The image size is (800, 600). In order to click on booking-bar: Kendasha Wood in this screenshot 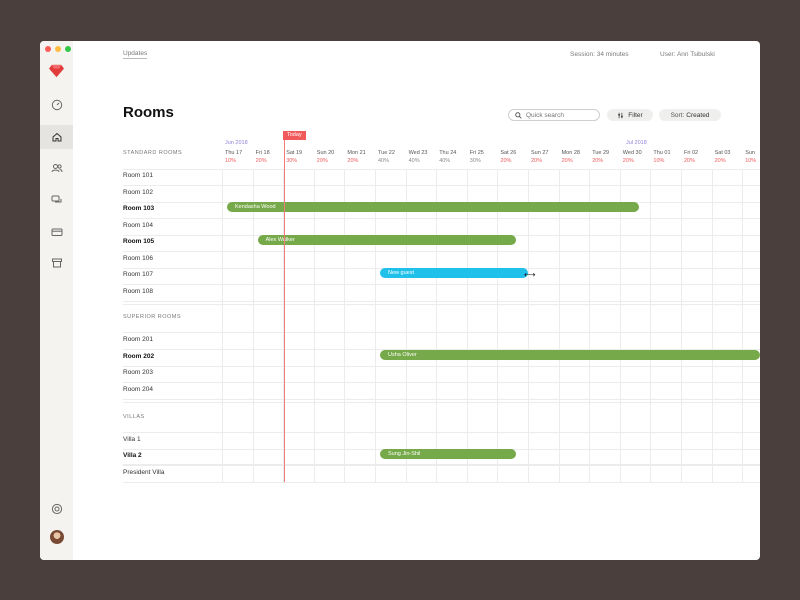, I will do `click(433, 207)`.